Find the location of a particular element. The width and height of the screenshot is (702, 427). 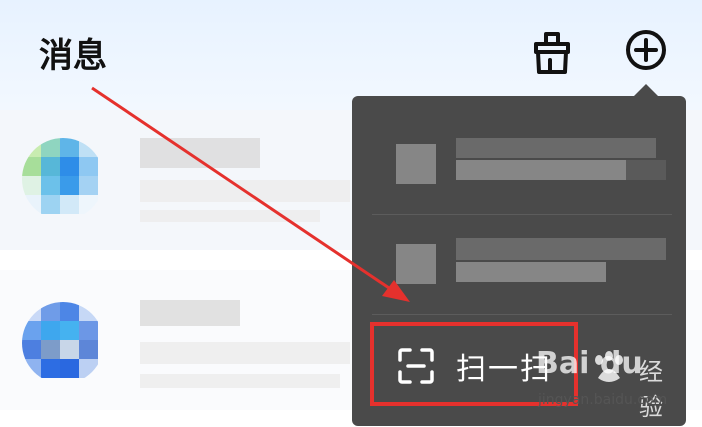

plus-circle-icon is located at coordinates (646, 50).